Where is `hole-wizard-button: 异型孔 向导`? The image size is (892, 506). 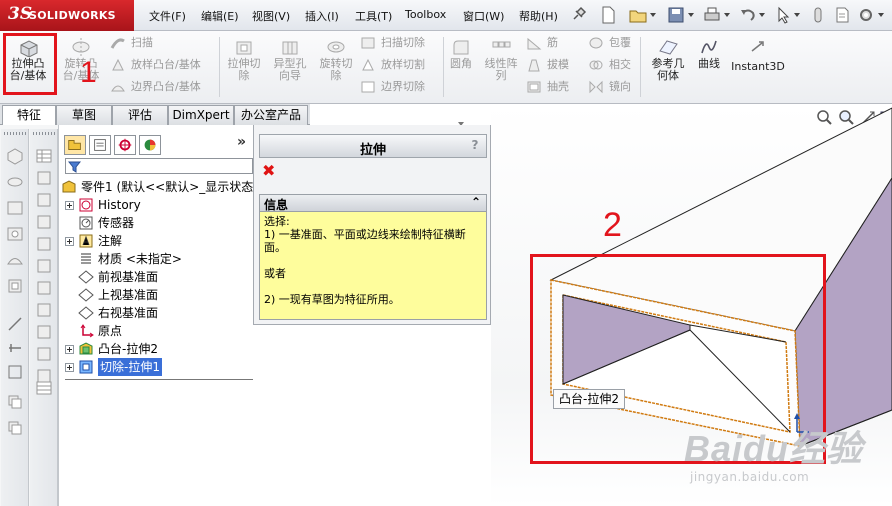 hole-wizard-button: 异型孔 向导 is located at coordinates (290, 62).